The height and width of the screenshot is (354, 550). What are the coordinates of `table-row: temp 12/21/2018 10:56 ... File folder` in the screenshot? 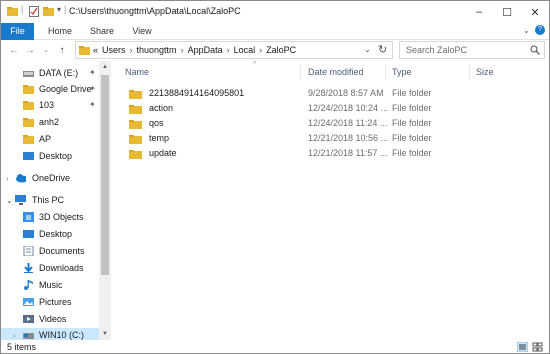 It's located at (331, 138).